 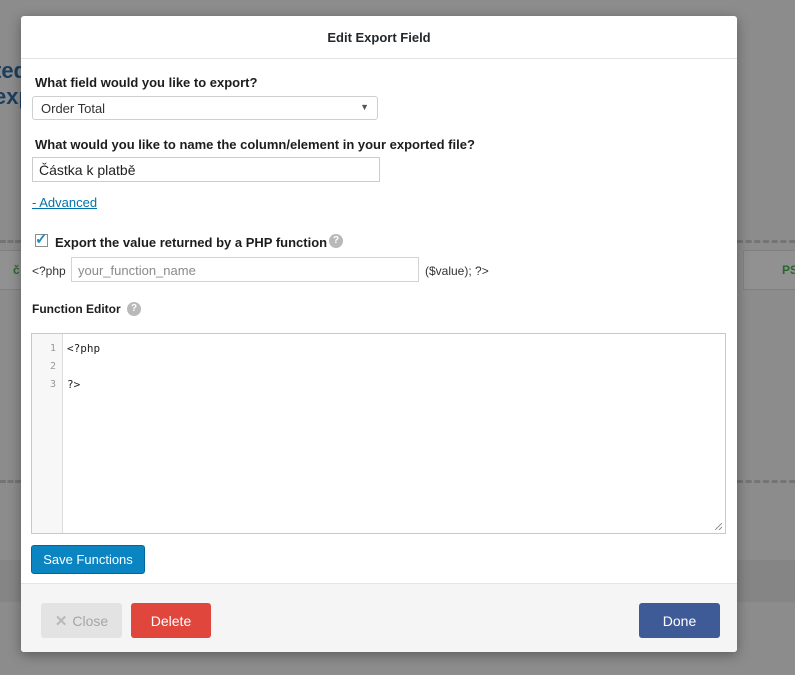 I want to click on chevron-down-icon: ▼, so click(x=364, y=107).